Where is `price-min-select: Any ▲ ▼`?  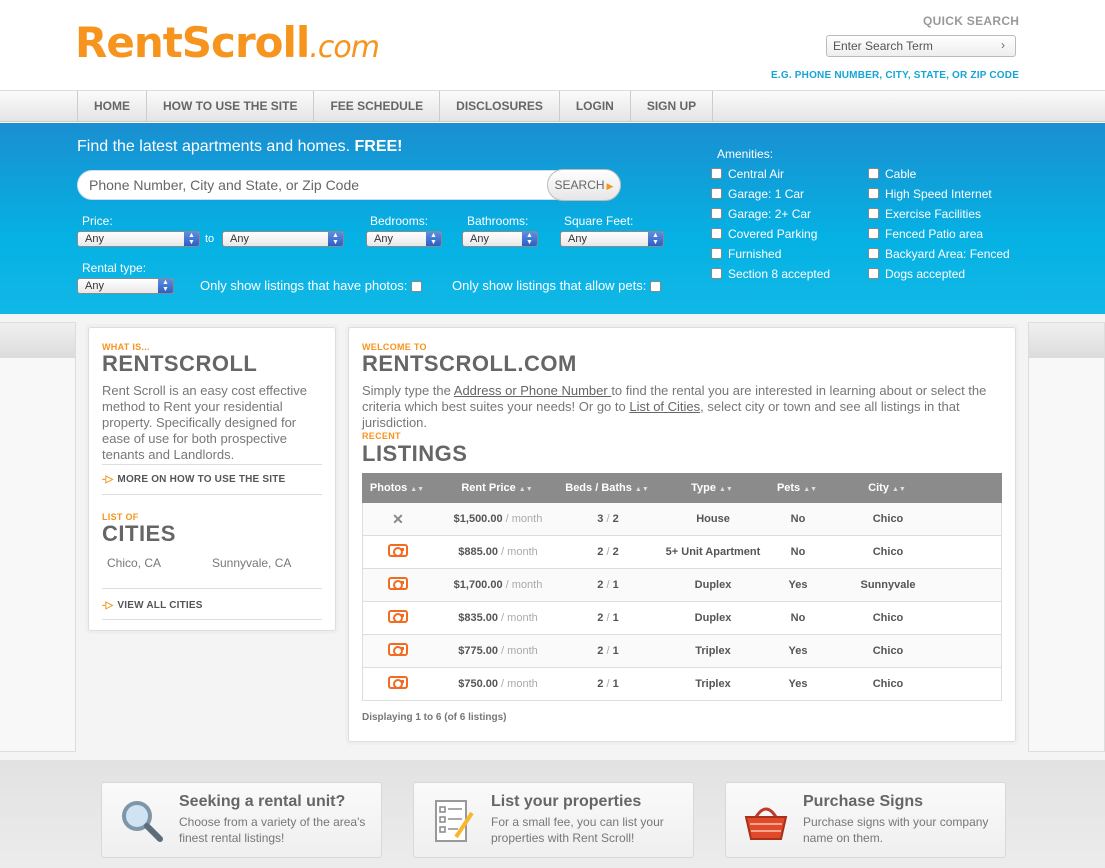 price-min-select: Any ▲ ▼ is located at coordinates (138, 239).